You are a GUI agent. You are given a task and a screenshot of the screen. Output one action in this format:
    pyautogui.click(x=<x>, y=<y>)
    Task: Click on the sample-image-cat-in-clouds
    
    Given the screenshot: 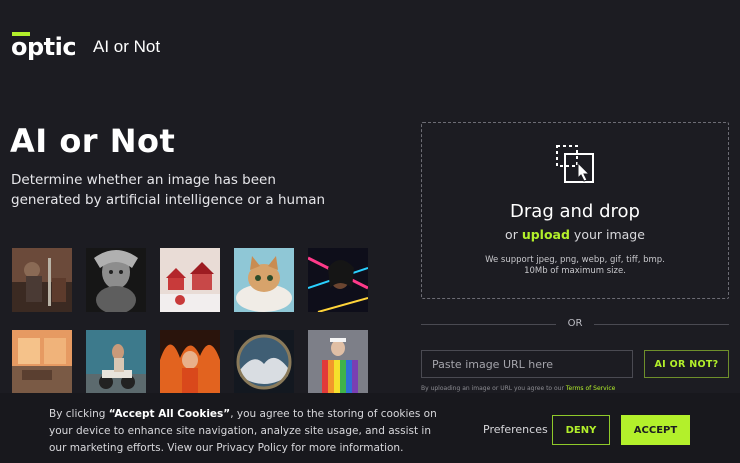 What is the action you would take?
    pyautogui.click(x=264, y=280)
    